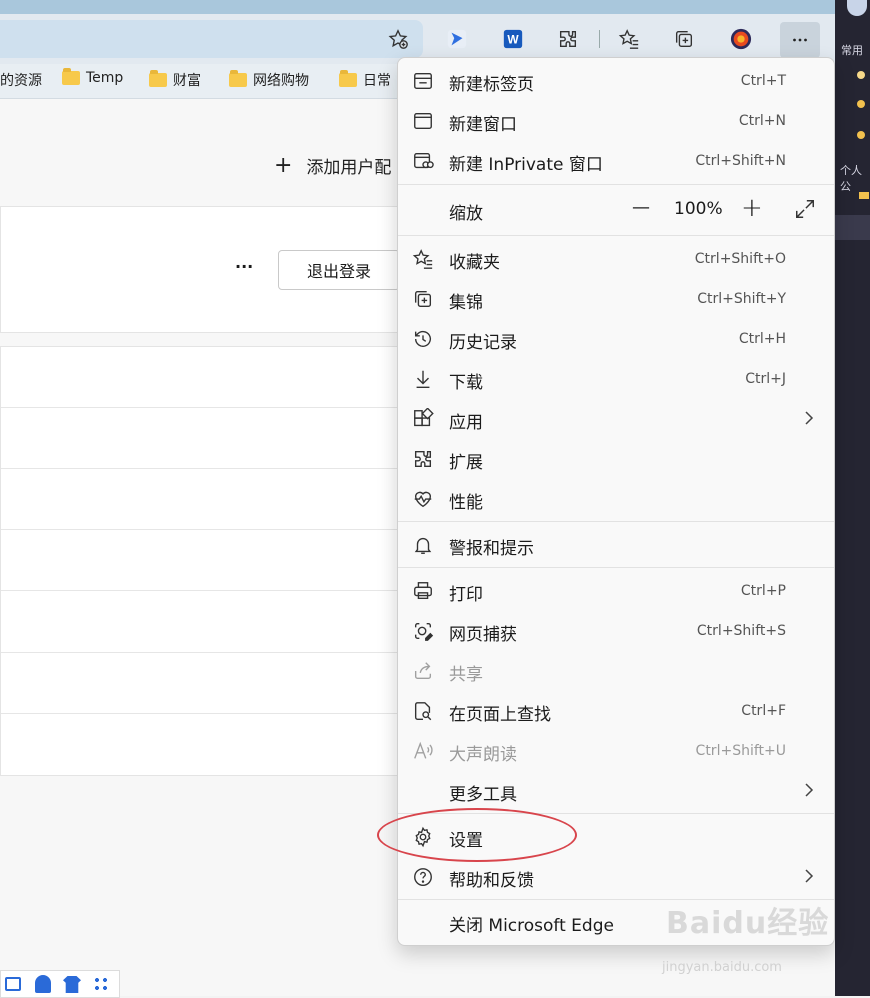 This screenshot has height=998, width=870. I want to click on menu-help: 帮助和反馈, so click(616, 877).